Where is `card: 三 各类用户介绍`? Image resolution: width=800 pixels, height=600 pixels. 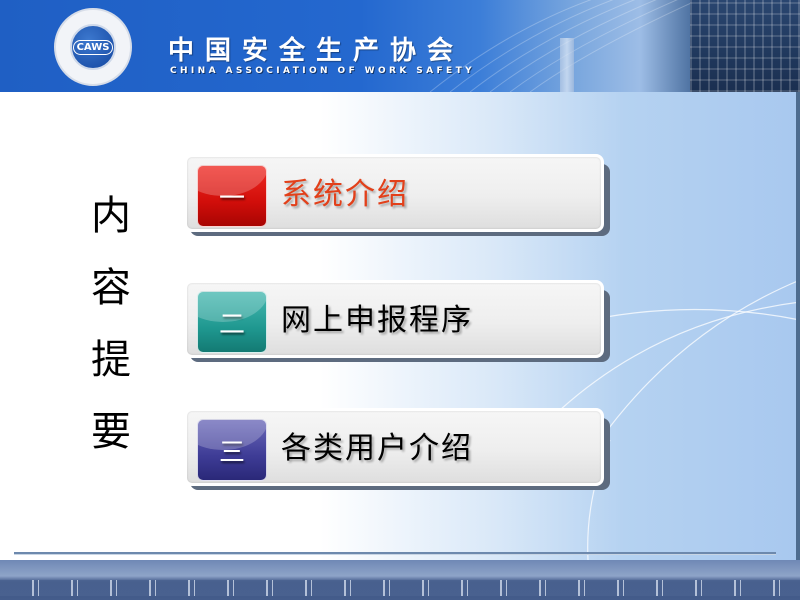
card: 三 各类用户介绍 is located at coordinates (394, 447).